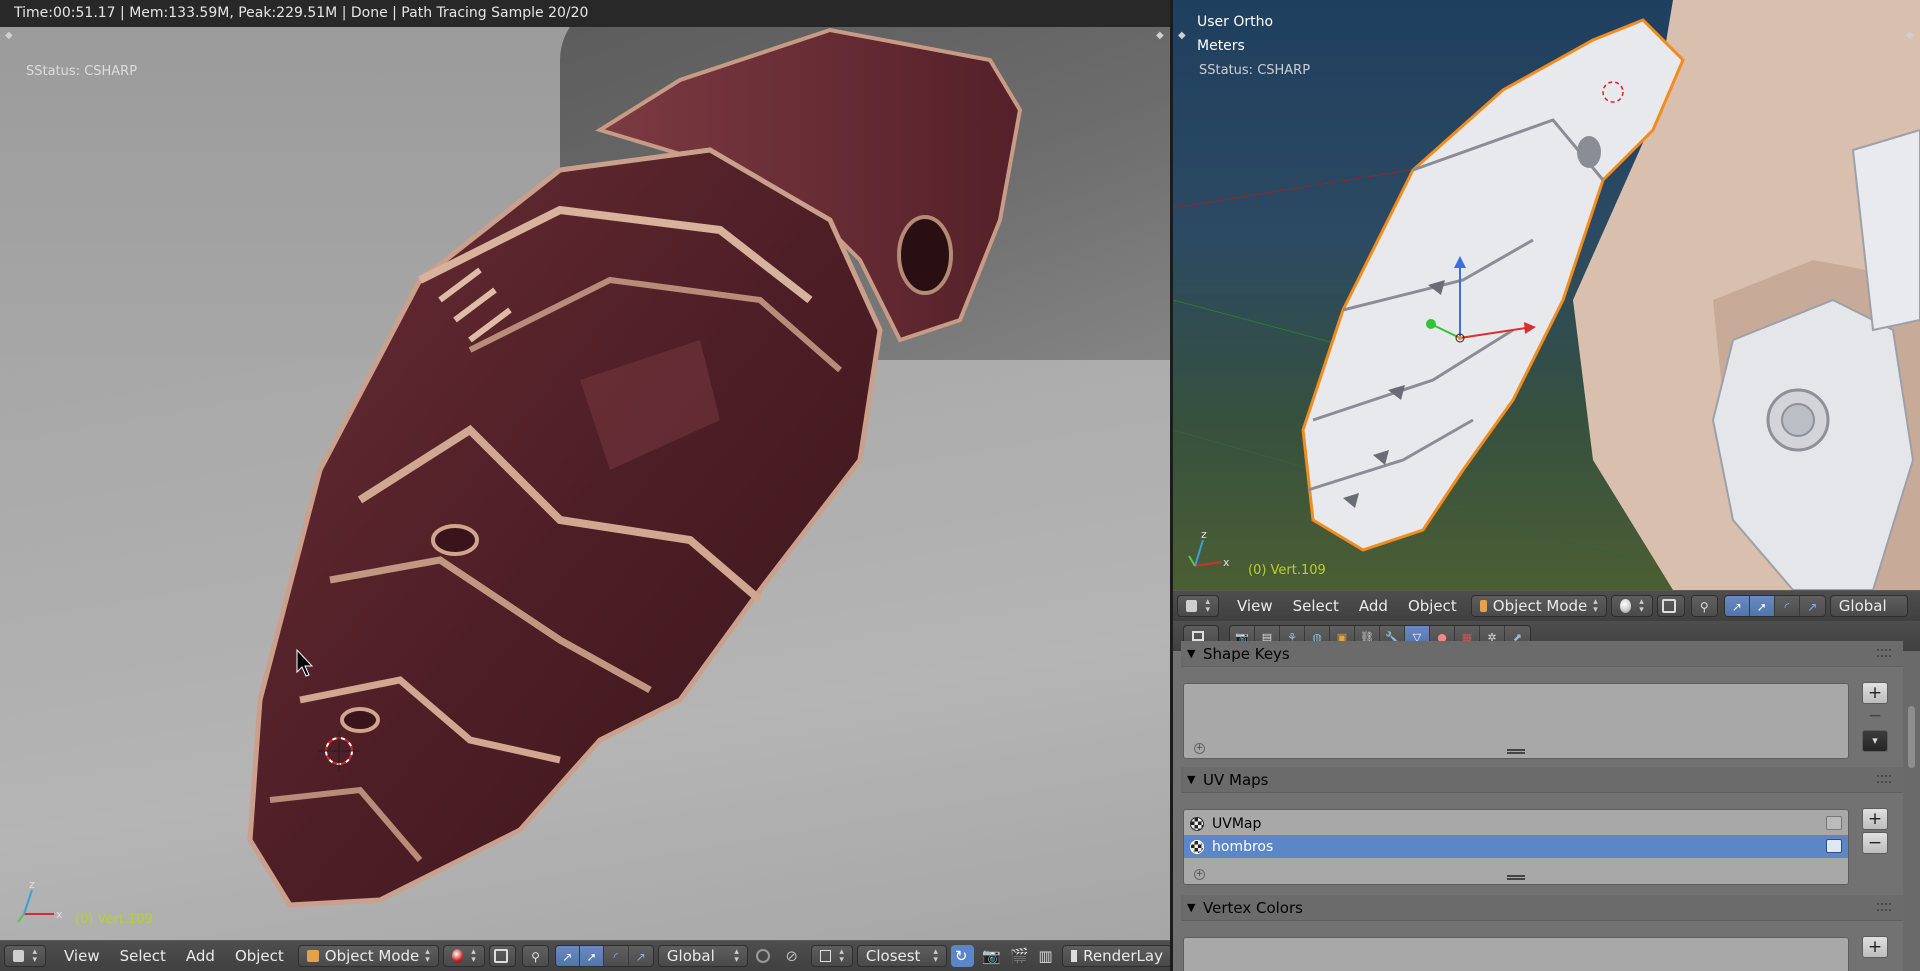 This screenshot has height=971, width=1920. I want to click on uv-map-row-selected: hombros, so click(1516, 846).